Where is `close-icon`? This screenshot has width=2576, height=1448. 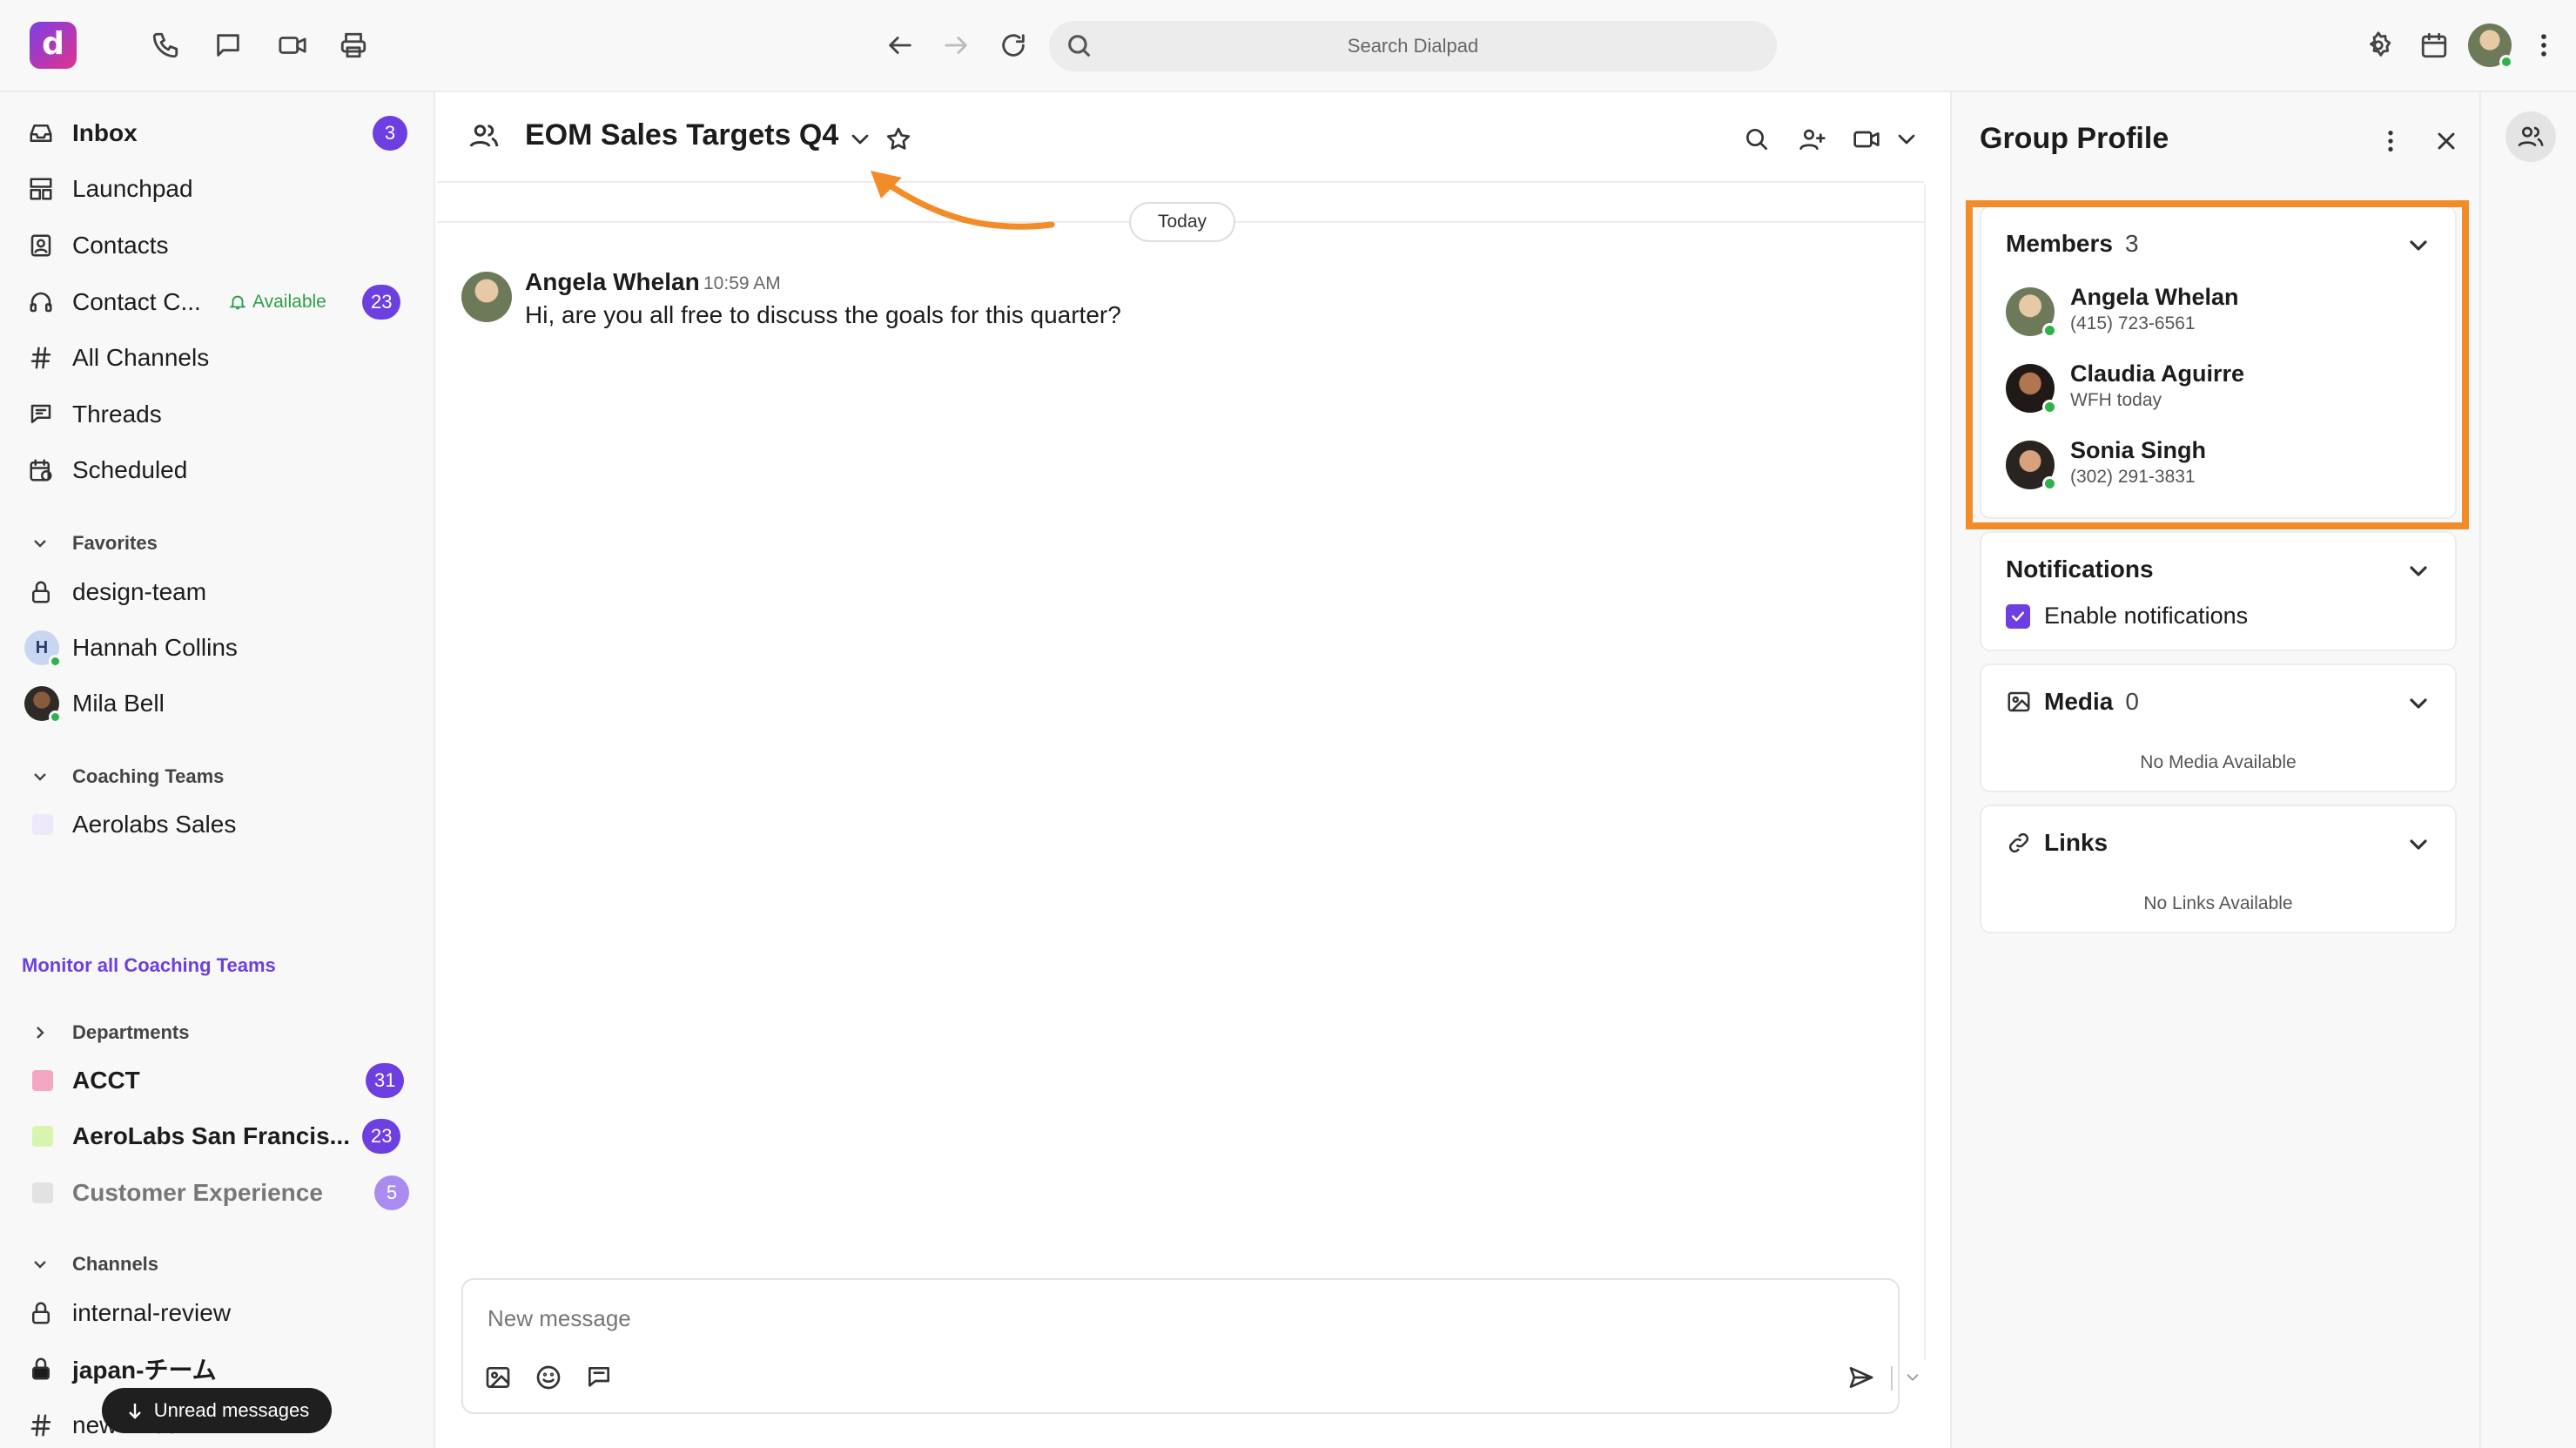
close-icon is located at coordinates (2446, 141).